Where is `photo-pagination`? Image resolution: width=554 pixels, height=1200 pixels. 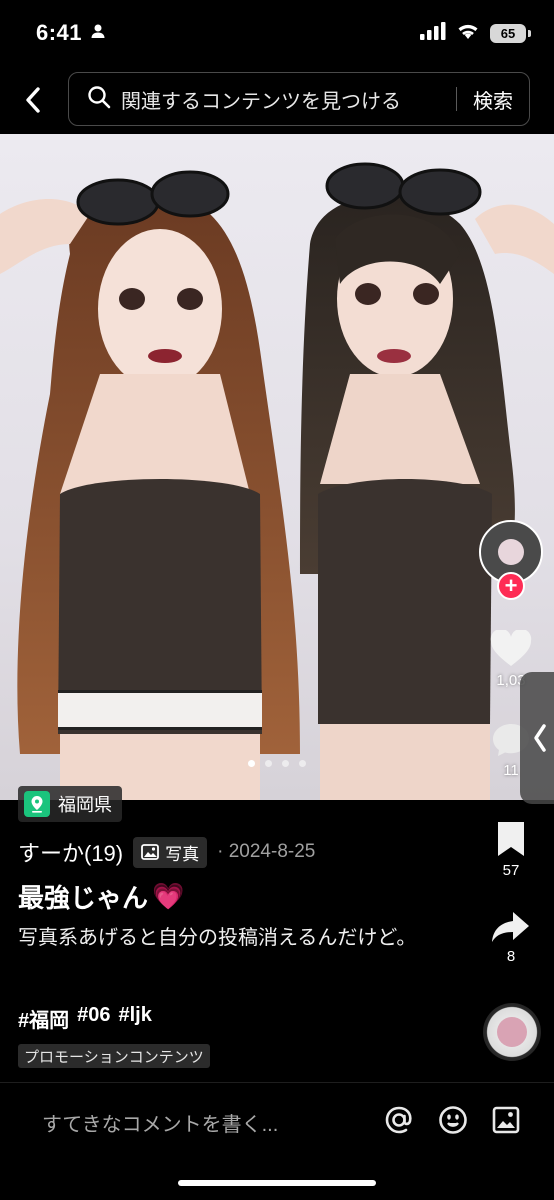 photo-pagination is located at coordinates (277, 763).